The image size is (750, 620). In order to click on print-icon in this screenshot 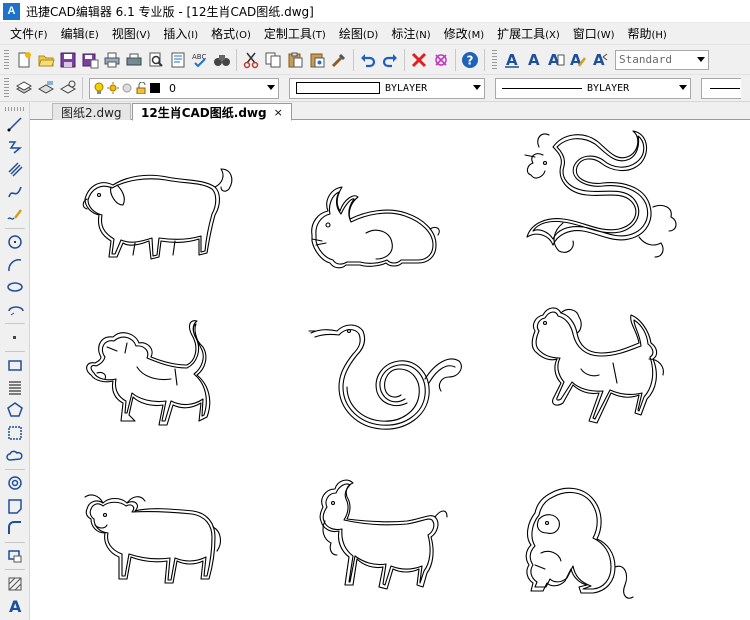, I will do `click(111, 59)`.